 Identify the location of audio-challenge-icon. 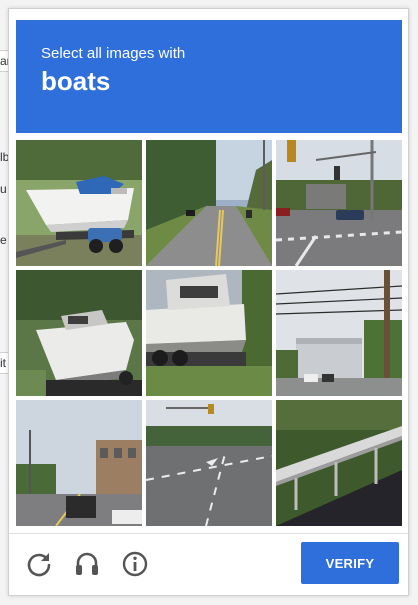
(87, 564).